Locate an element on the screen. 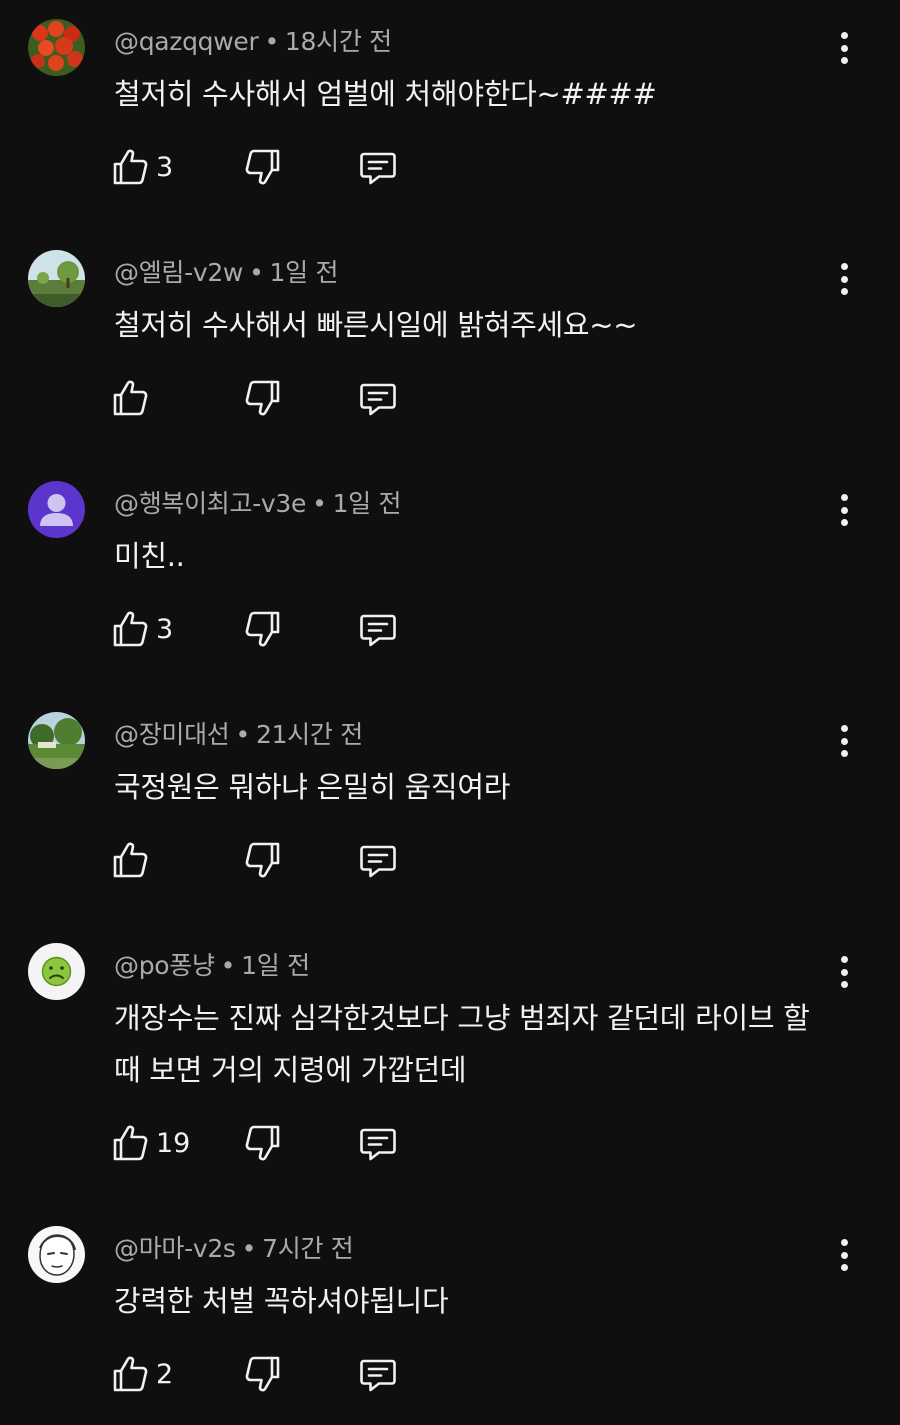  comment-meta: @마마-v2s • 7시간 전 is located at coordinates (234, 1247).